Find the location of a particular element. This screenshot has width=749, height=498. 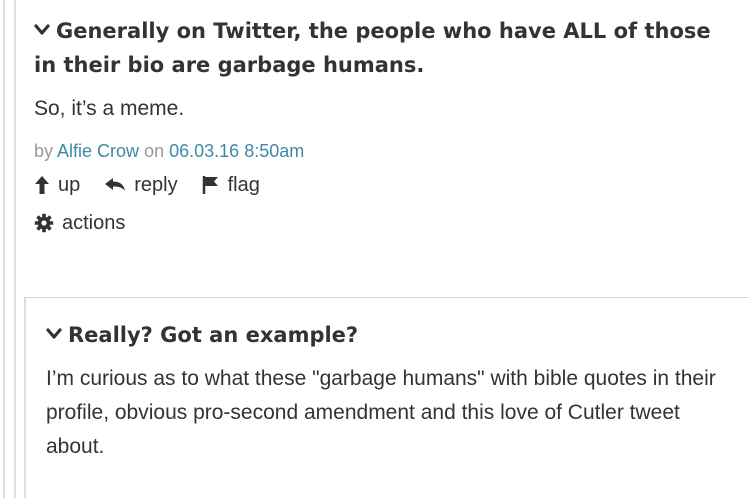

timestamp-link: 06.03.16 8:50am is located at coordinates (236, 151).